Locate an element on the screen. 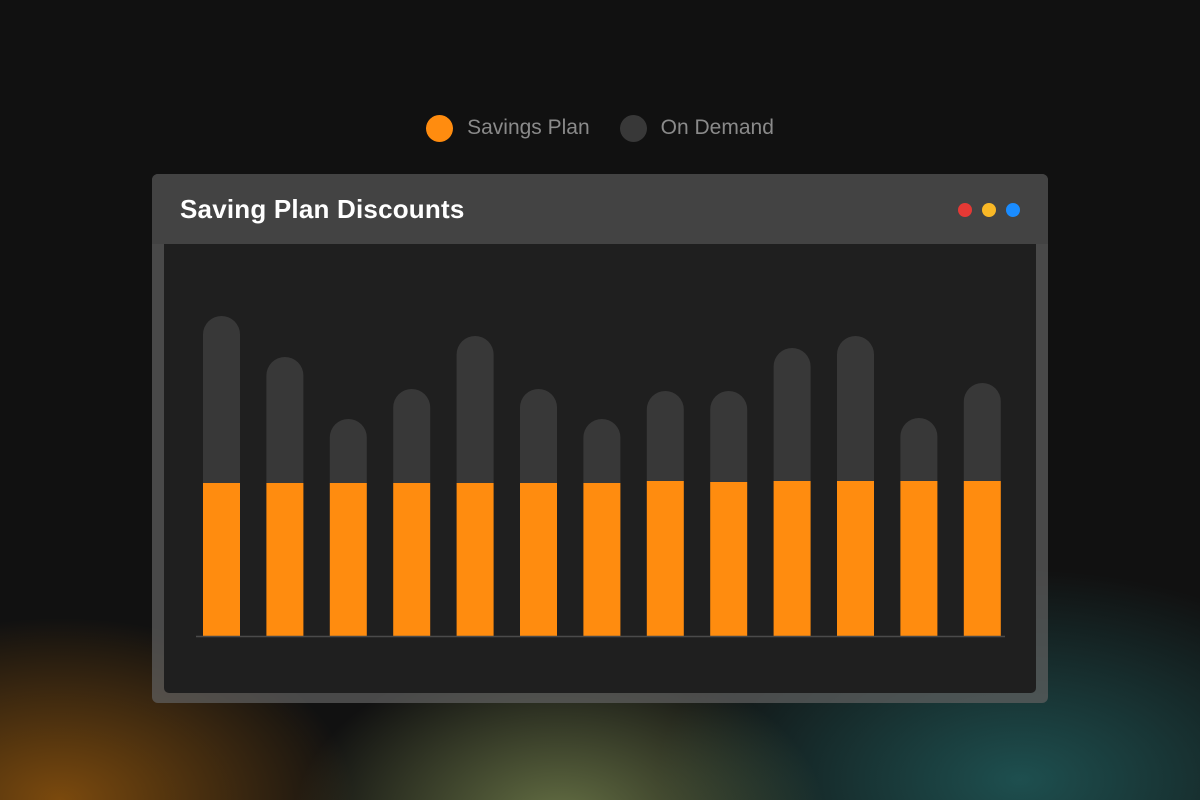 The image size is (1200, 800). legend-item-on-demand: On Demand is located at coordinates (696, 128).